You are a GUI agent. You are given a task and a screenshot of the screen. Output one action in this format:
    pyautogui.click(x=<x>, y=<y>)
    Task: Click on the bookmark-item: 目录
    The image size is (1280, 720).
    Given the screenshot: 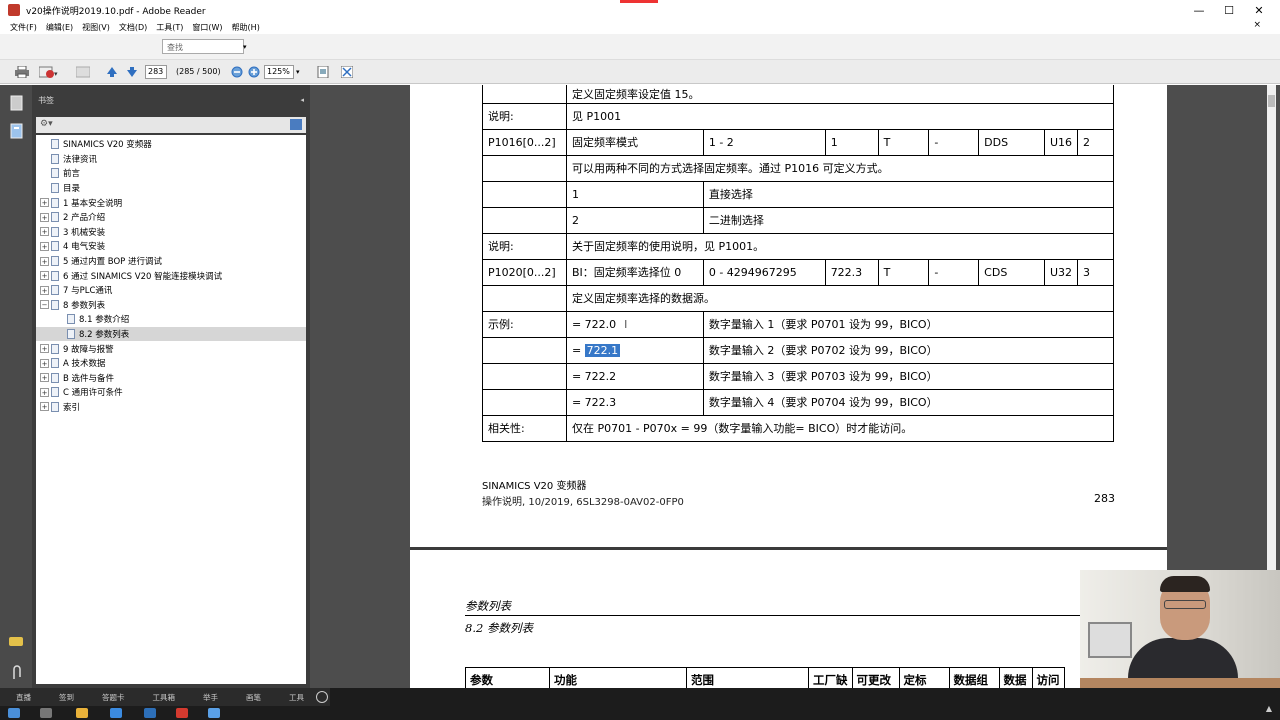 What is the action you would take?
    pyautogui.click(x=171, y=188)
    